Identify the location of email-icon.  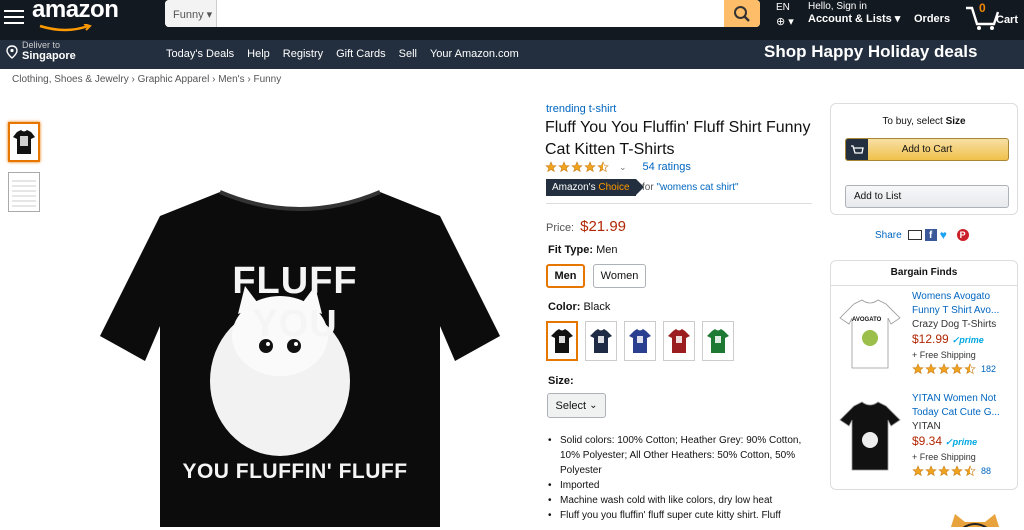
(914, 235).